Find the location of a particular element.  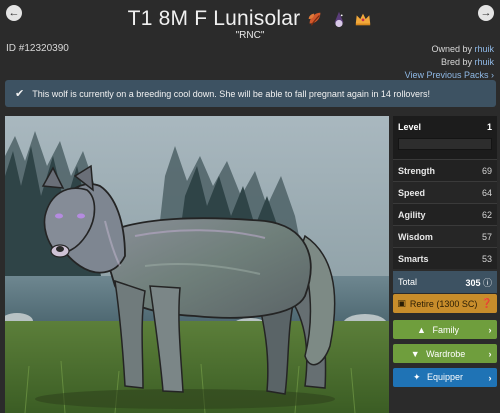

equipper-label: Equipper is located at coordinates (445, 377).